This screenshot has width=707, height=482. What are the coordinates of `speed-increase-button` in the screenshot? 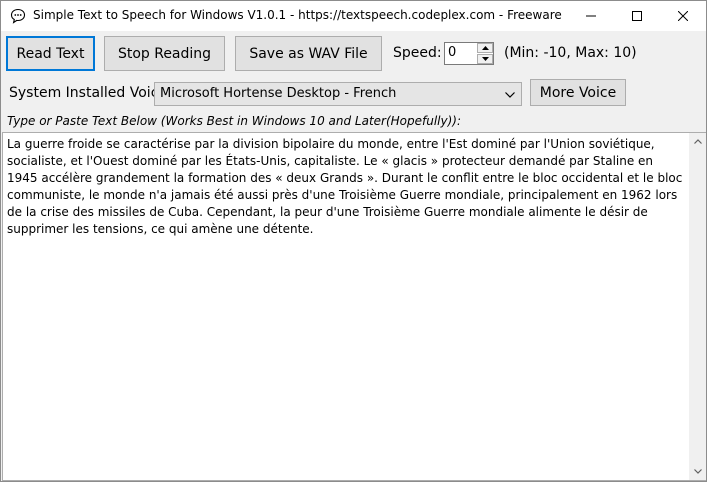 It's located at (485, 48).